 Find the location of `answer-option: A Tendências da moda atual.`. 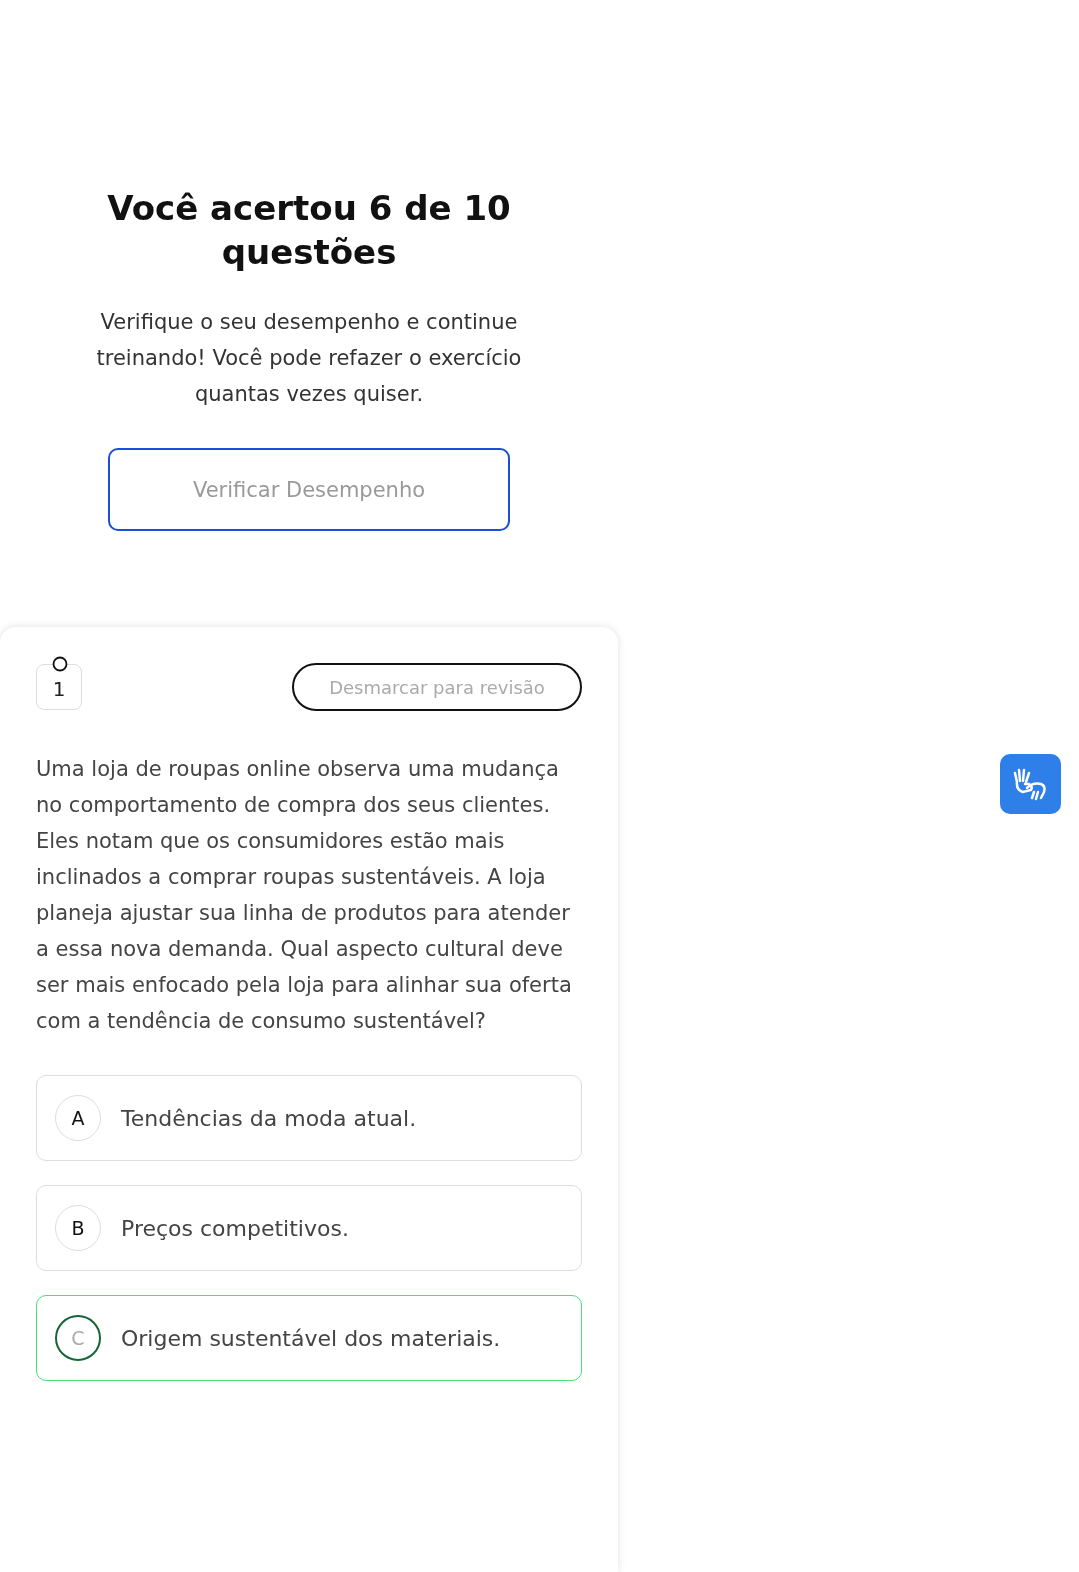

answer-option: A Tendências da moda atual. is located at coordinates (309, 1118).